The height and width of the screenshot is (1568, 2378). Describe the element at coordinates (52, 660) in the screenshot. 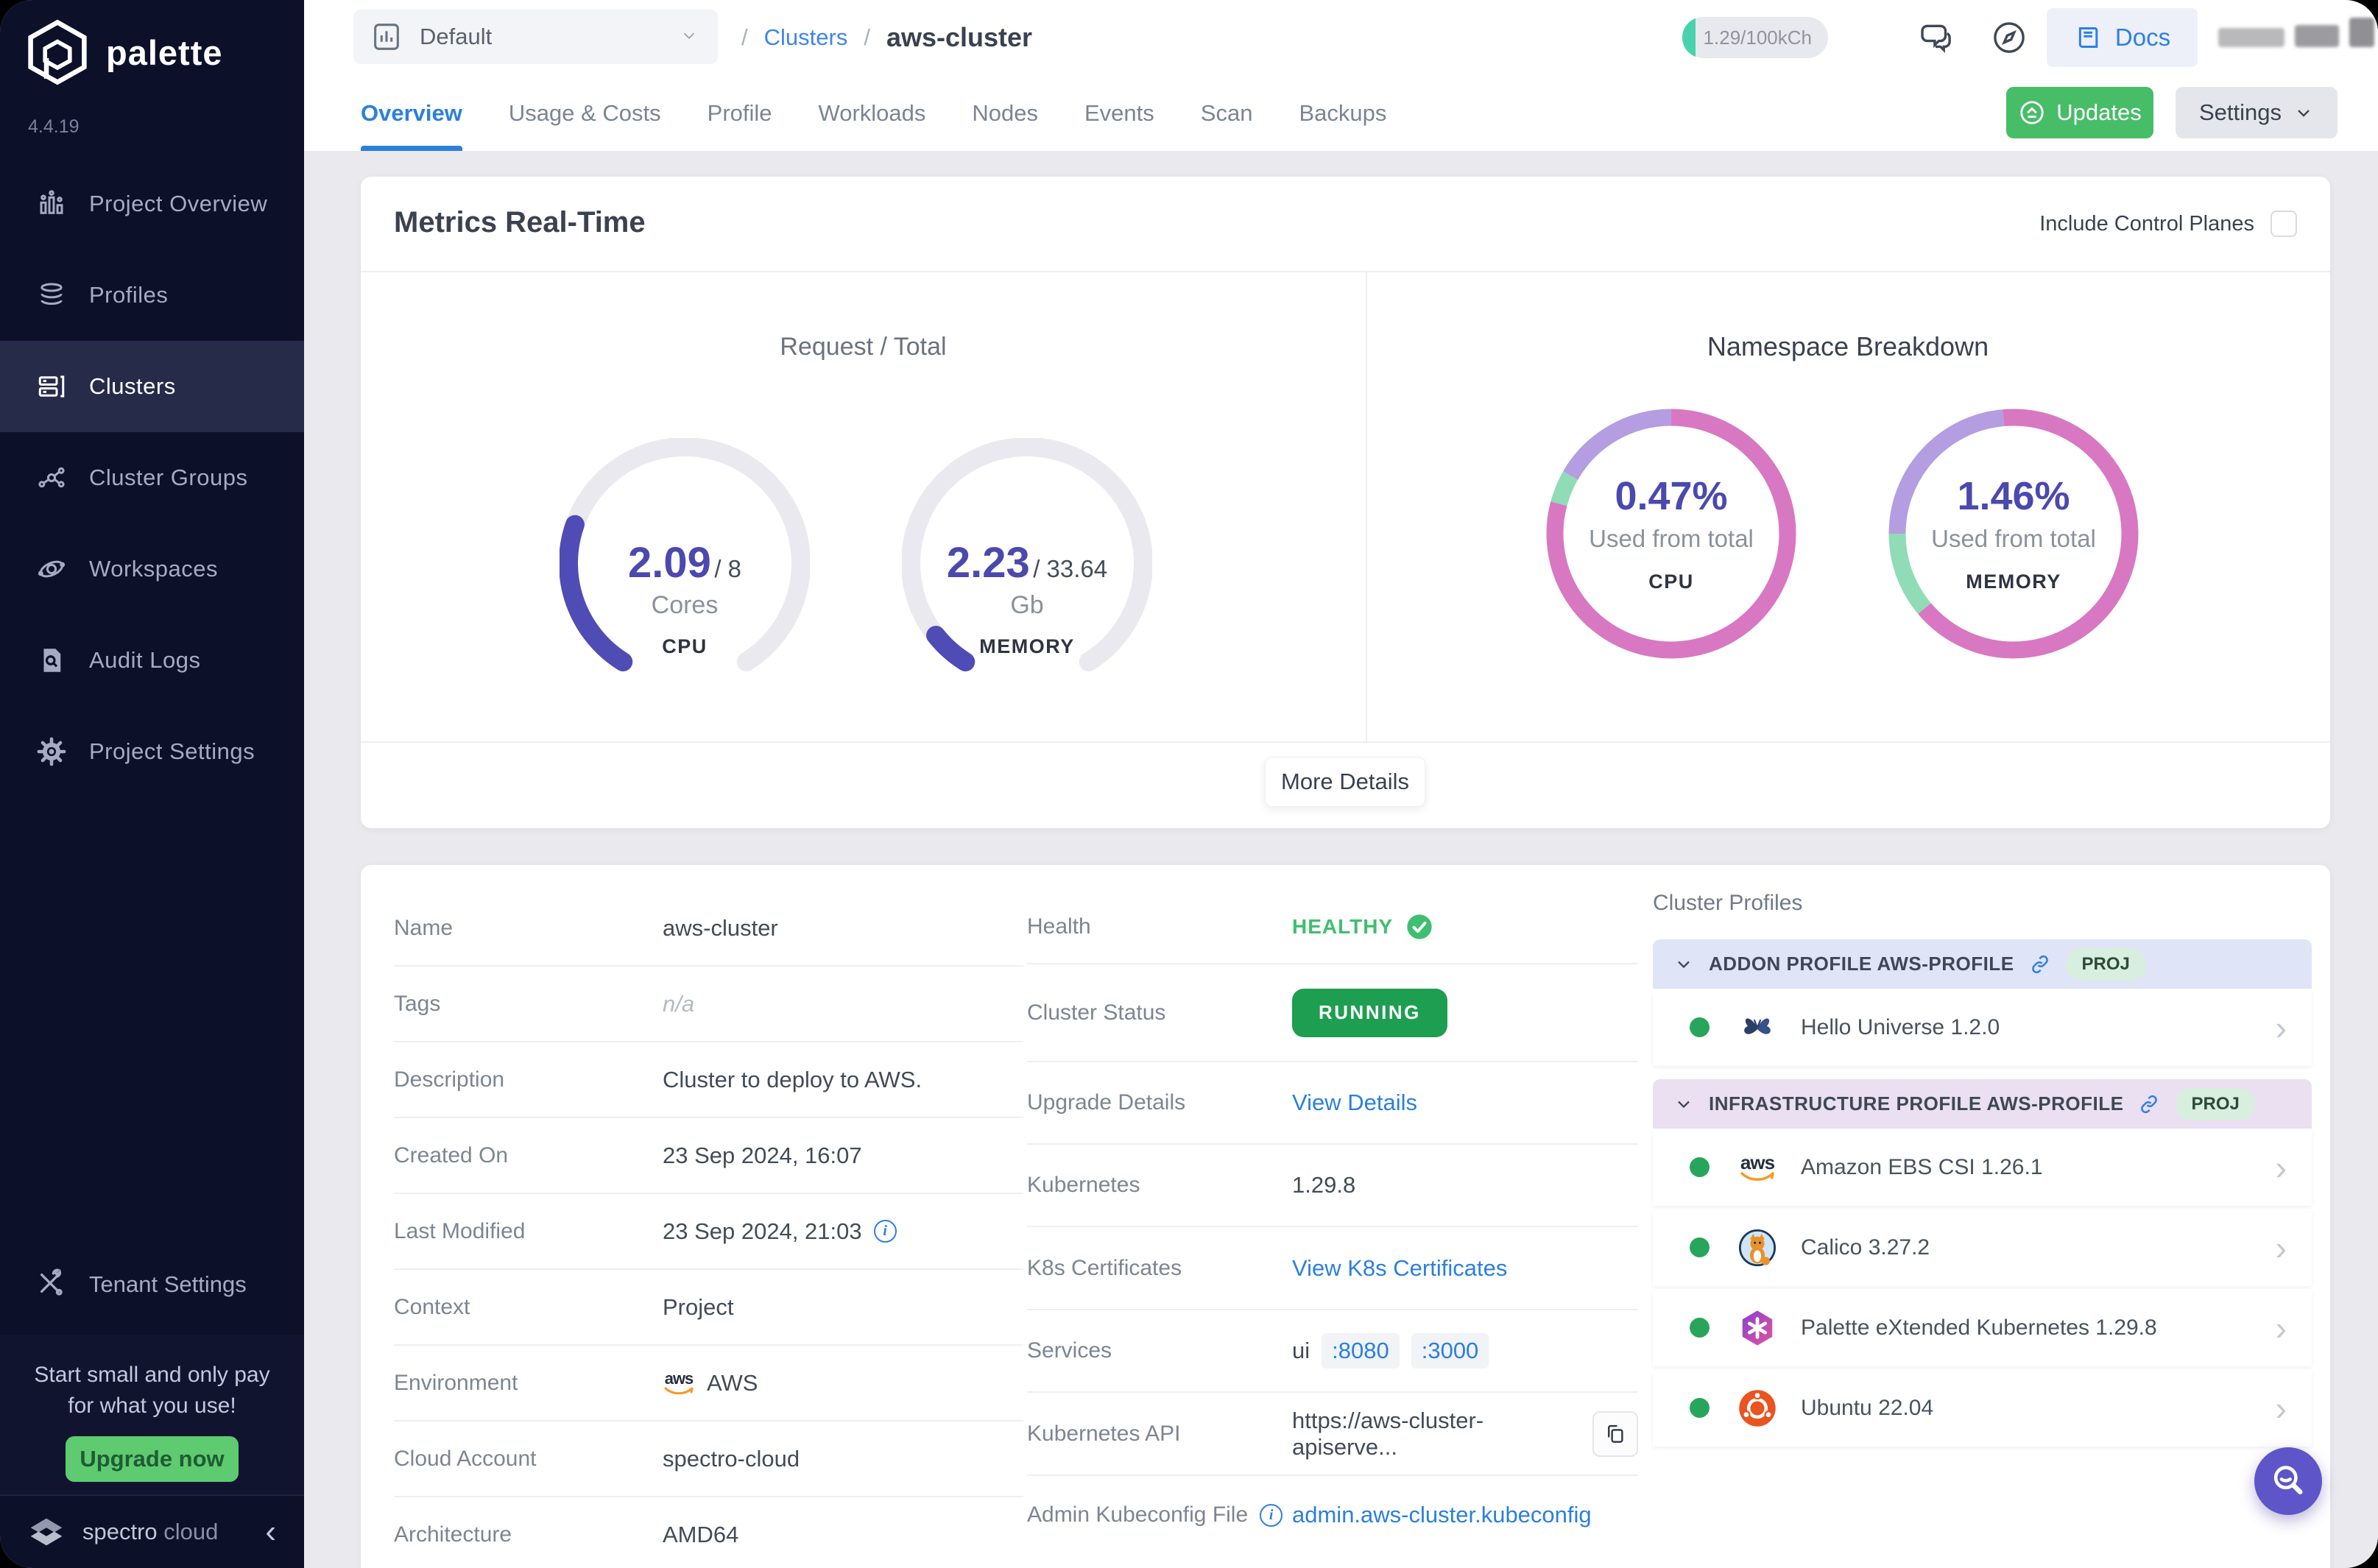

I see `audit-logs-icon` at that location.